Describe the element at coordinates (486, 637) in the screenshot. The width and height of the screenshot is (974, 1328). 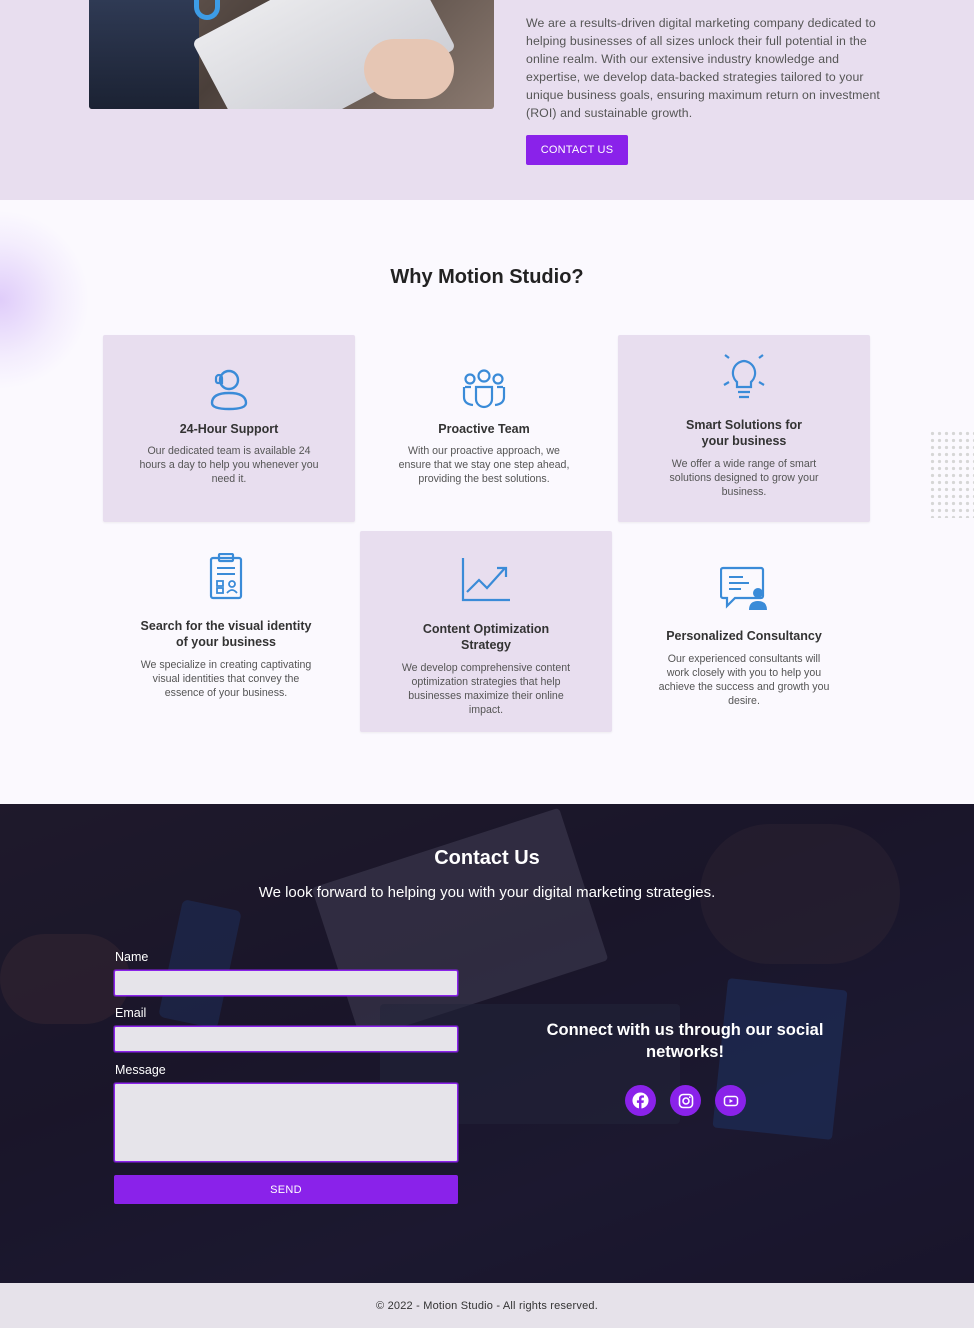
I see `card-title: Content Optimization Strategy` at that location.